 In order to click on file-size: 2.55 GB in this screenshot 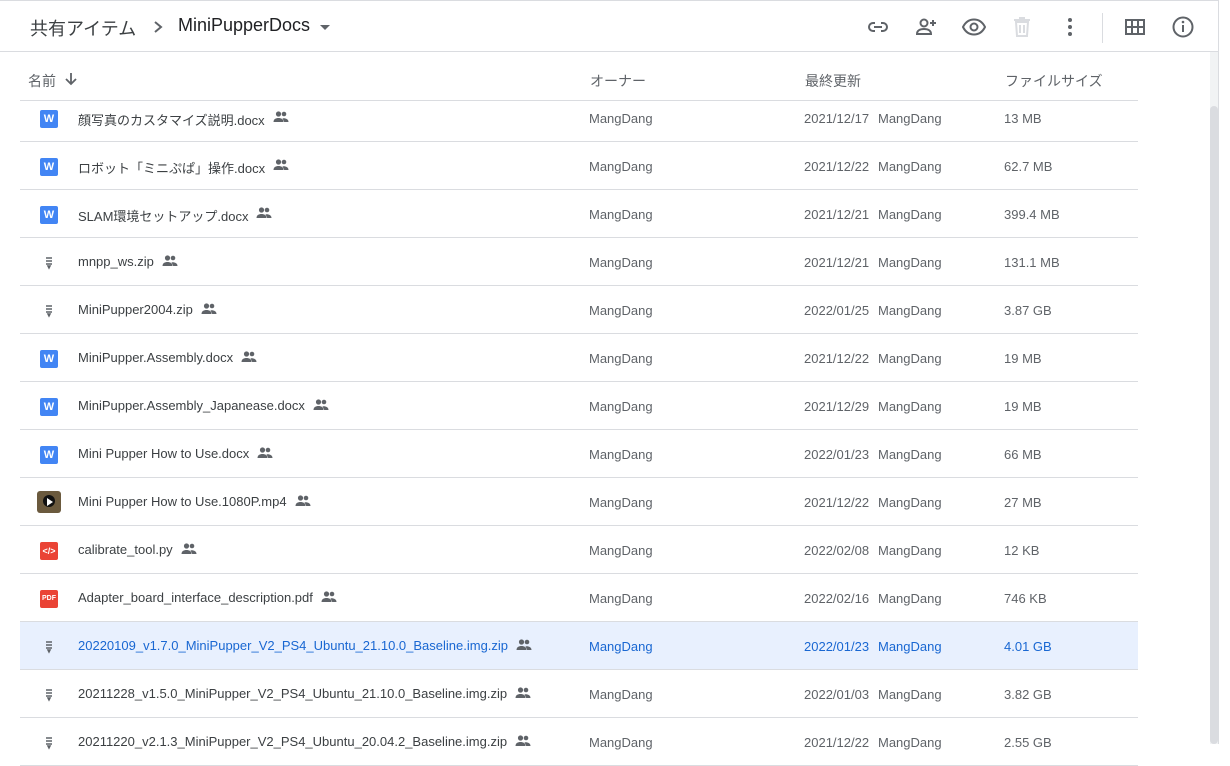, I will do `click(1028, 742)`.